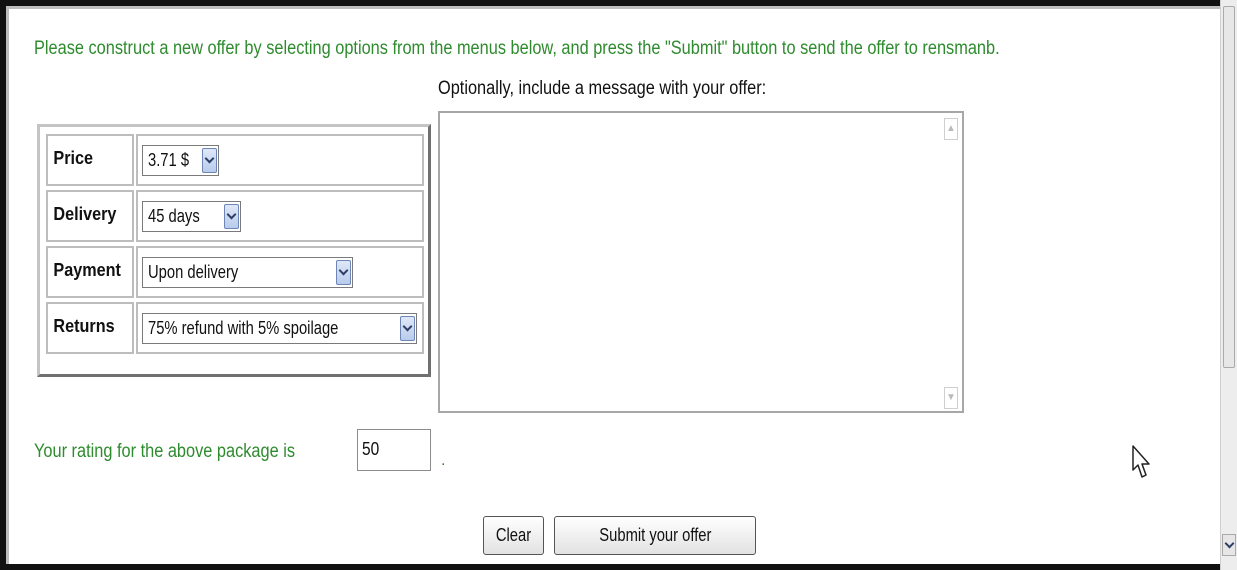 The height and width of the screenshot is (570, 1237). Describe the element at coordinates (247, 272) in the screenshot. I see `payment-select: Upon delivery` at that location.